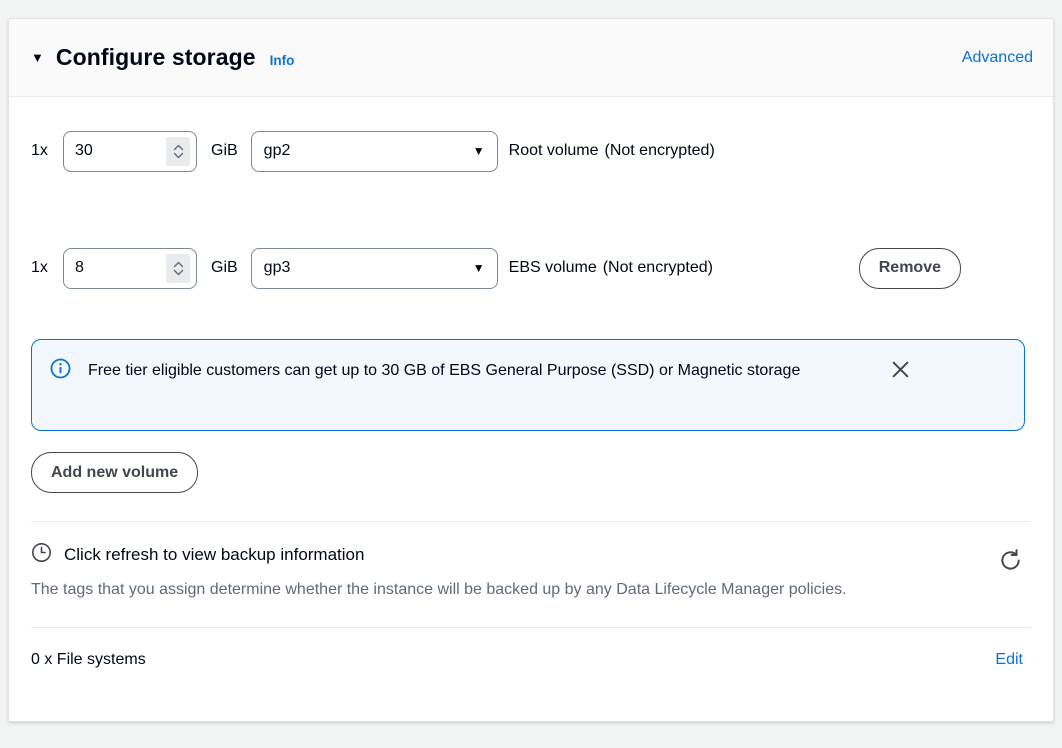 Image resolution: width=1062 pixels, height=748 pixels. What do you see at coordinates (277, 267) in the screenshot?
I see `volume-type-value: gp3` at bounding box center [277, 267].